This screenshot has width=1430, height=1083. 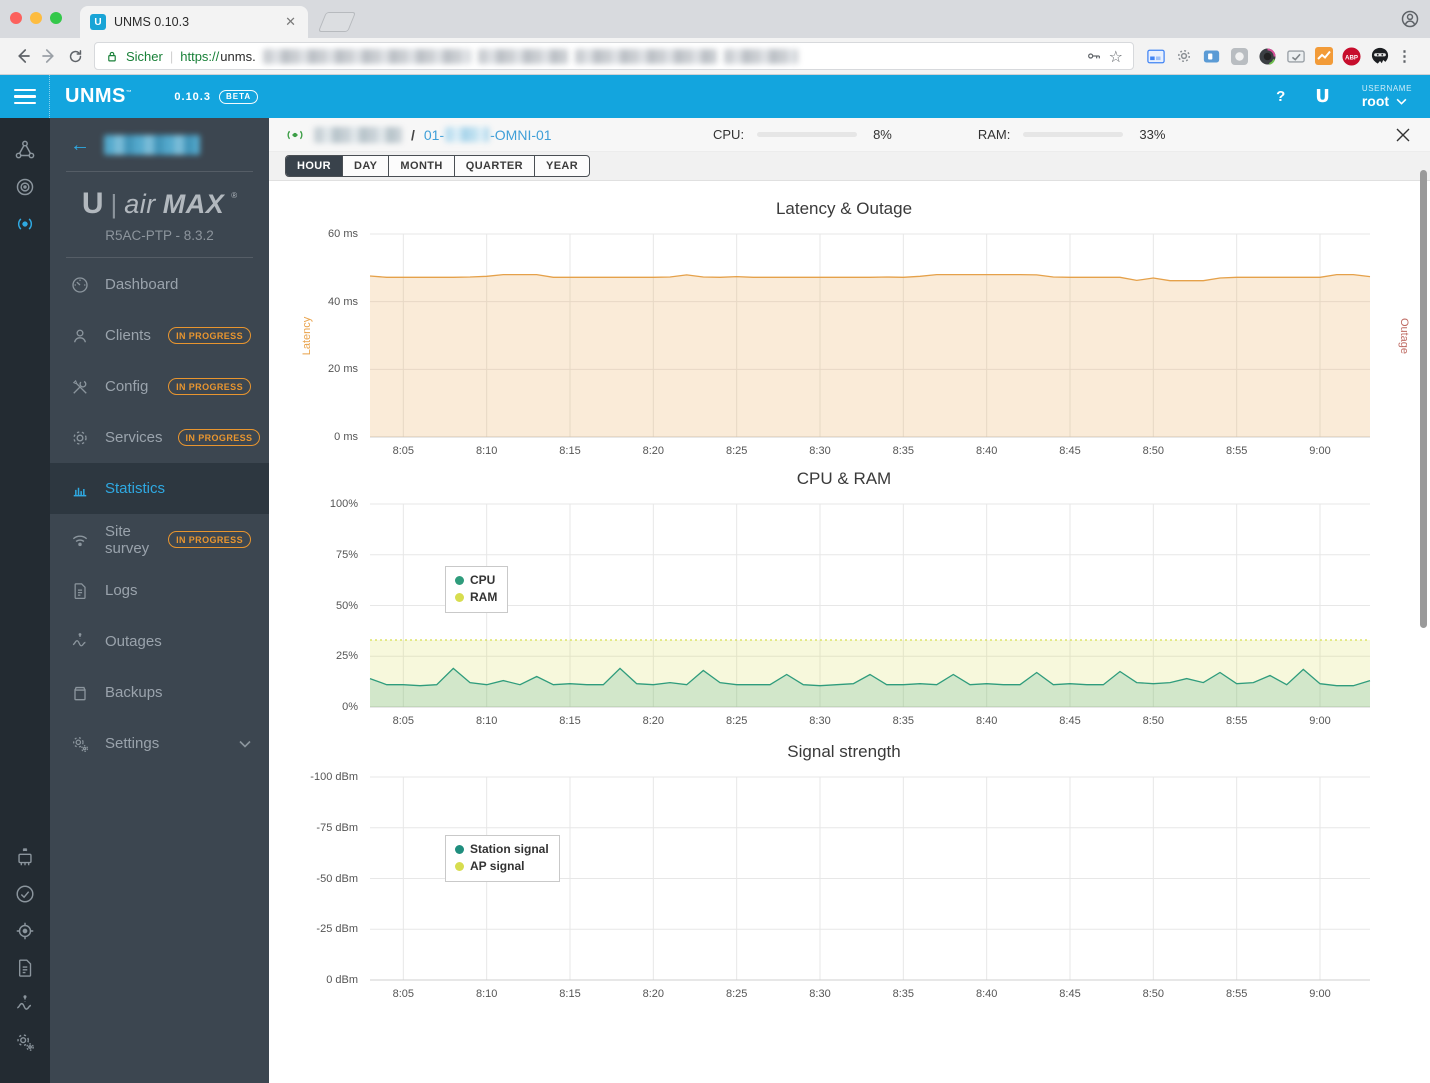 I want to click on username-label: USERNAME, so click(x=1386, y=88).